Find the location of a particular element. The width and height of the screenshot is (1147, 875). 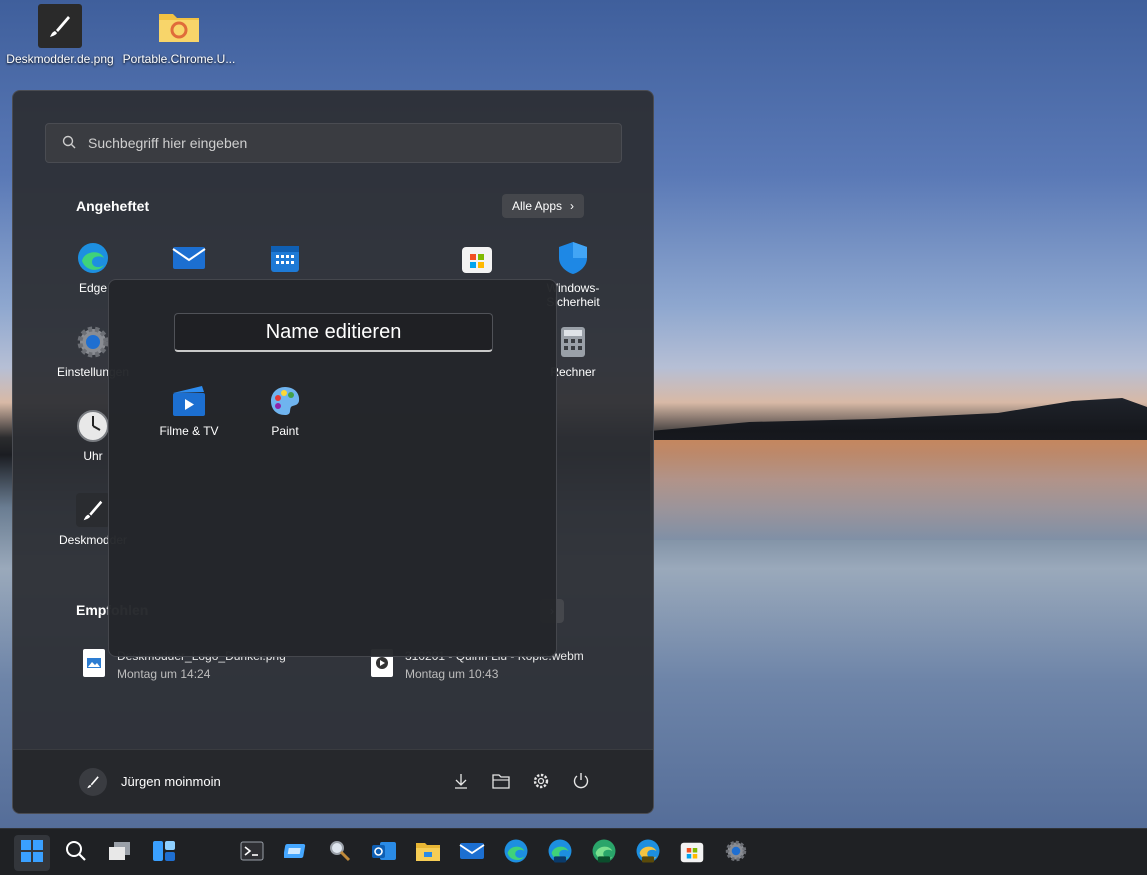

pinned-app-store is located at coordinates (477, 261).